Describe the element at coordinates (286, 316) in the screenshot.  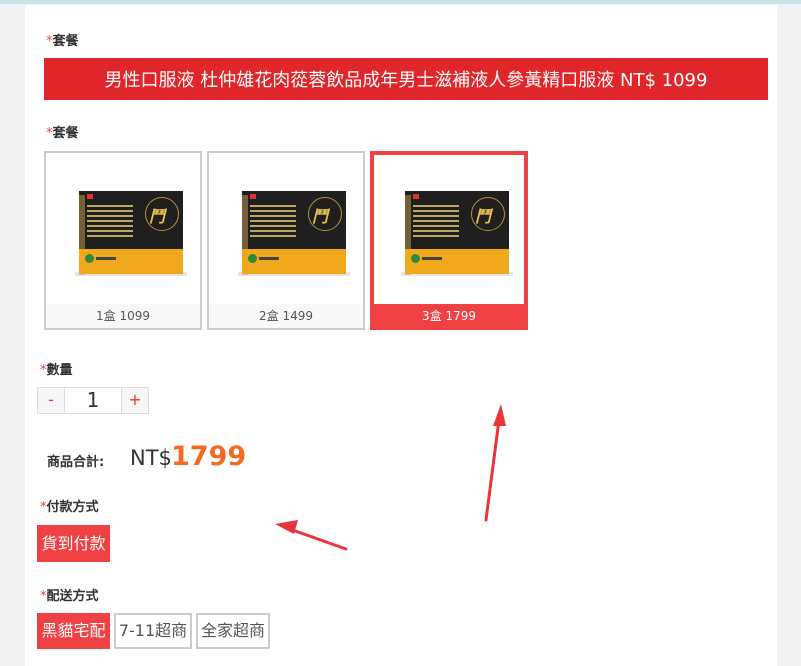
I see `option-caption: 2盒 1499` at that location.